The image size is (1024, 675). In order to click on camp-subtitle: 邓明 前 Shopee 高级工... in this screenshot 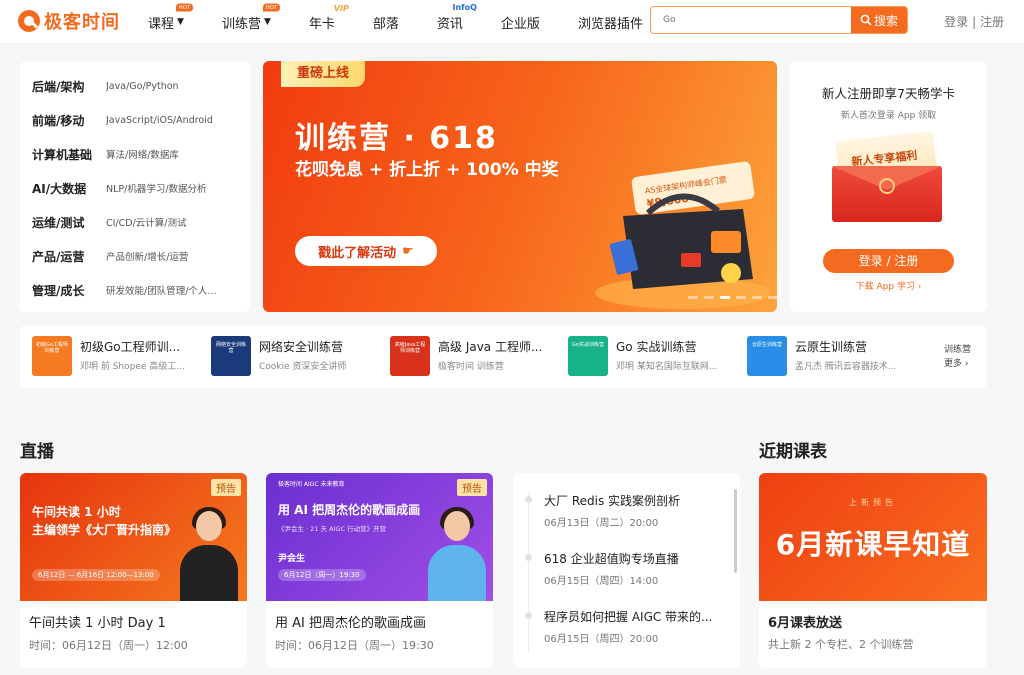, I will do `click(132, 367)`.